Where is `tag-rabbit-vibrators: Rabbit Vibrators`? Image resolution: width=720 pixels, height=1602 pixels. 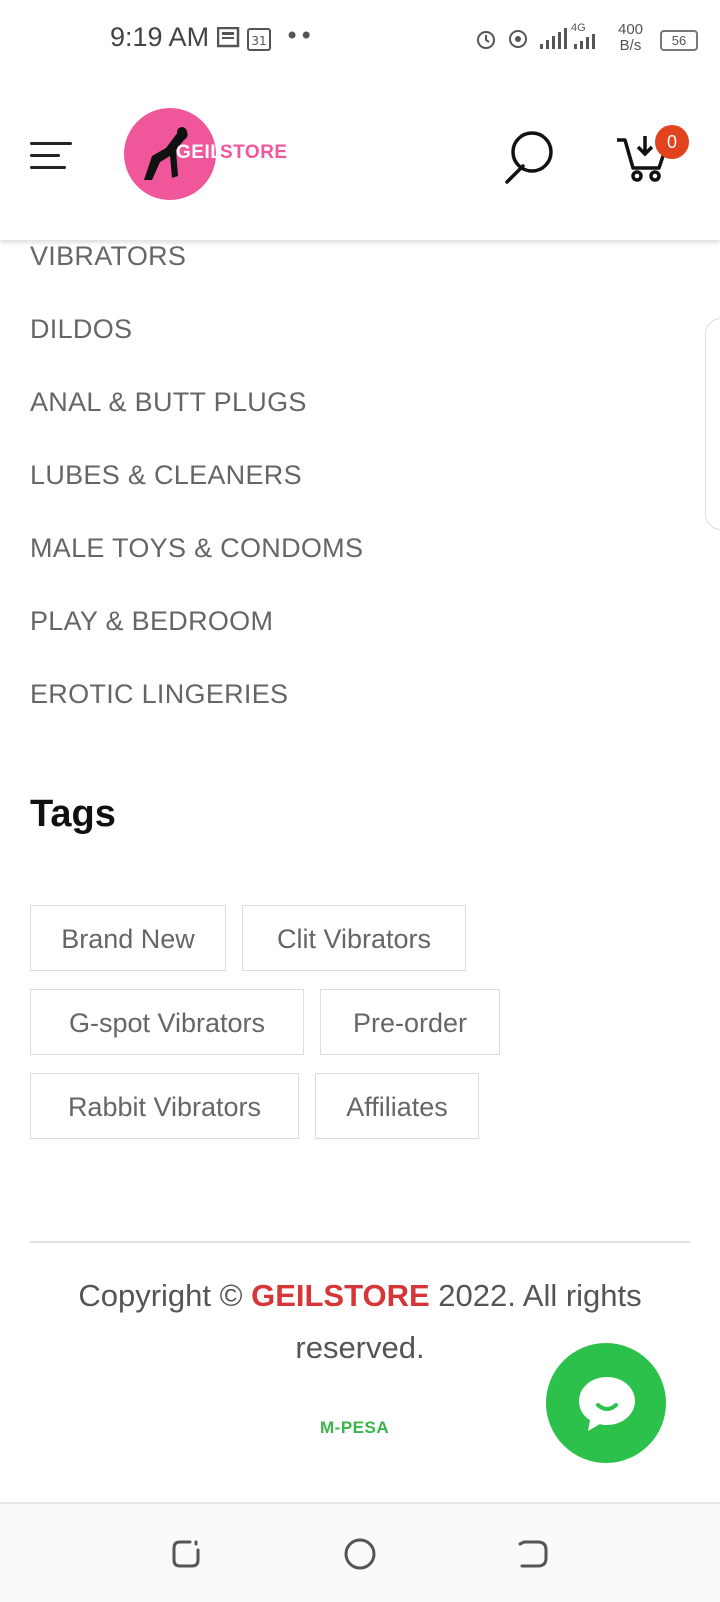
tag-rabbit-vibrators: Rabbit Vibrators is located at coordinates (164, 1106).